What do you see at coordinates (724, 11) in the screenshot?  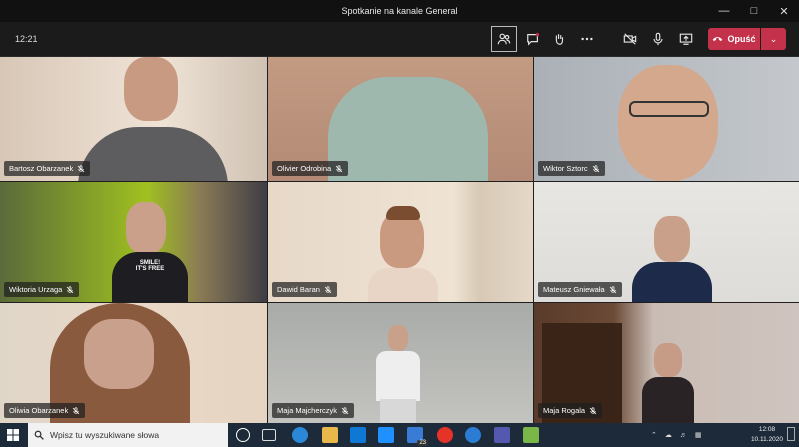 I see `minimize-icon: —` at bounding box center [724, 11].